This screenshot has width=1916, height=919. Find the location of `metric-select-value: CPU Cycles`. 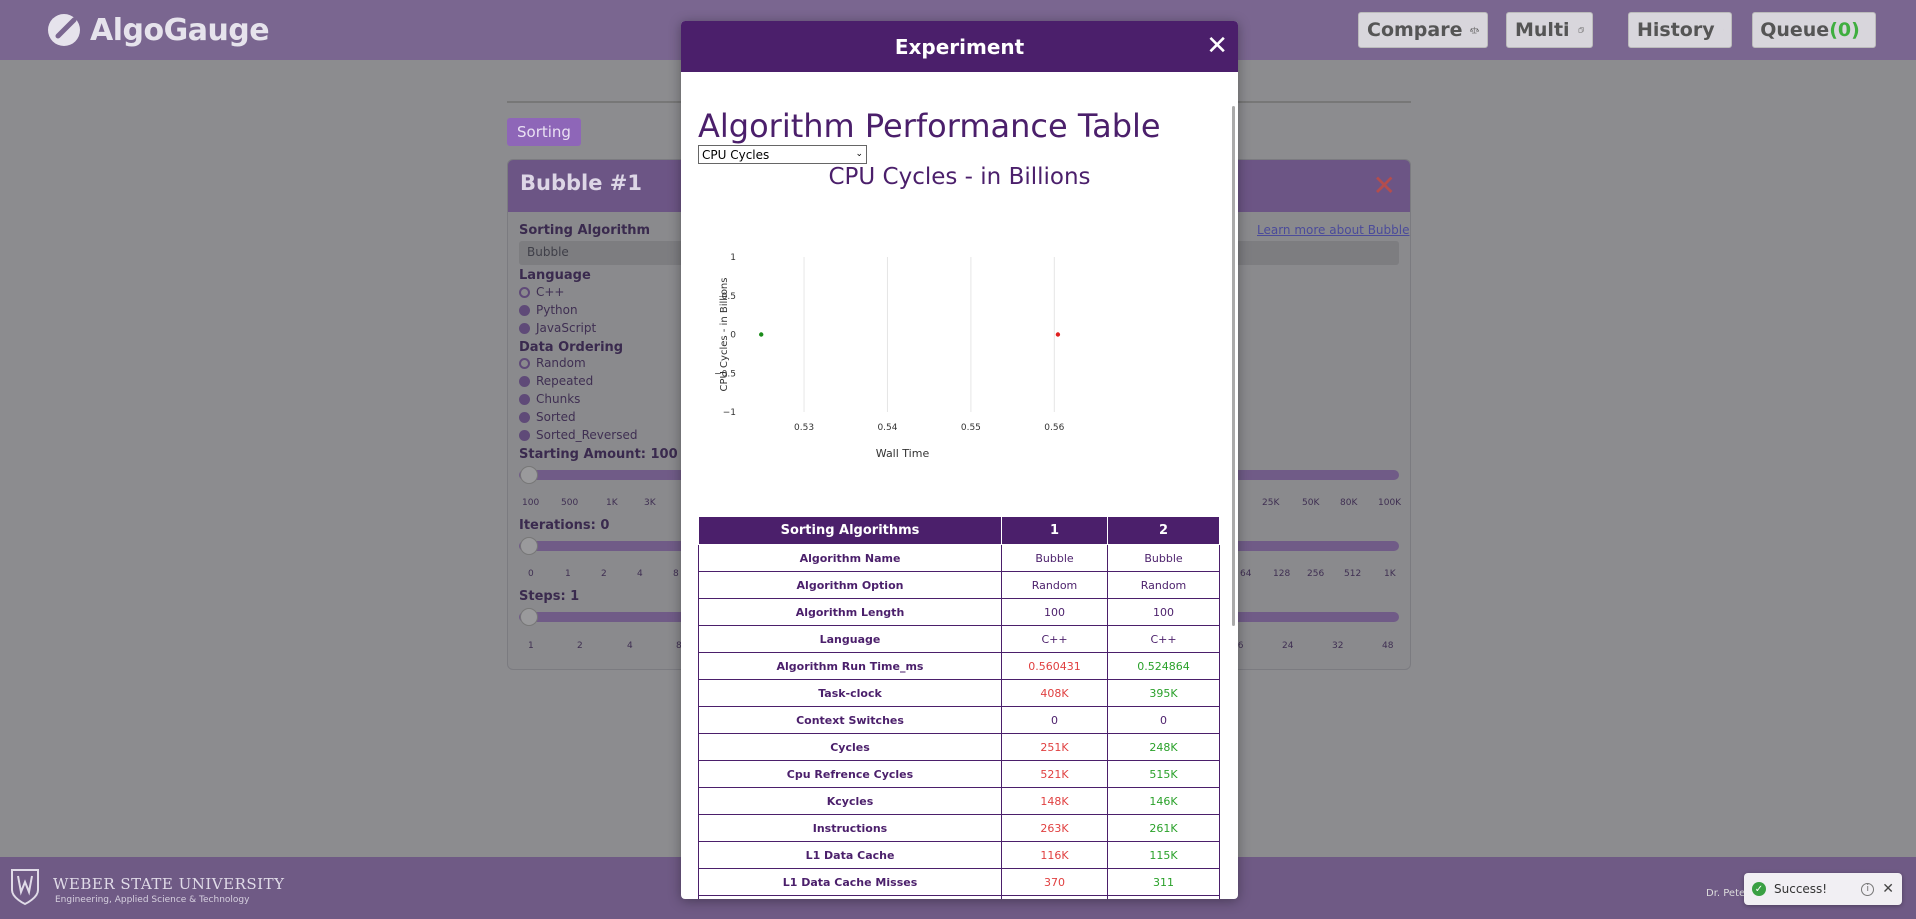

metric-select-value: CPU Cycles is located at coordinates (736, 154).